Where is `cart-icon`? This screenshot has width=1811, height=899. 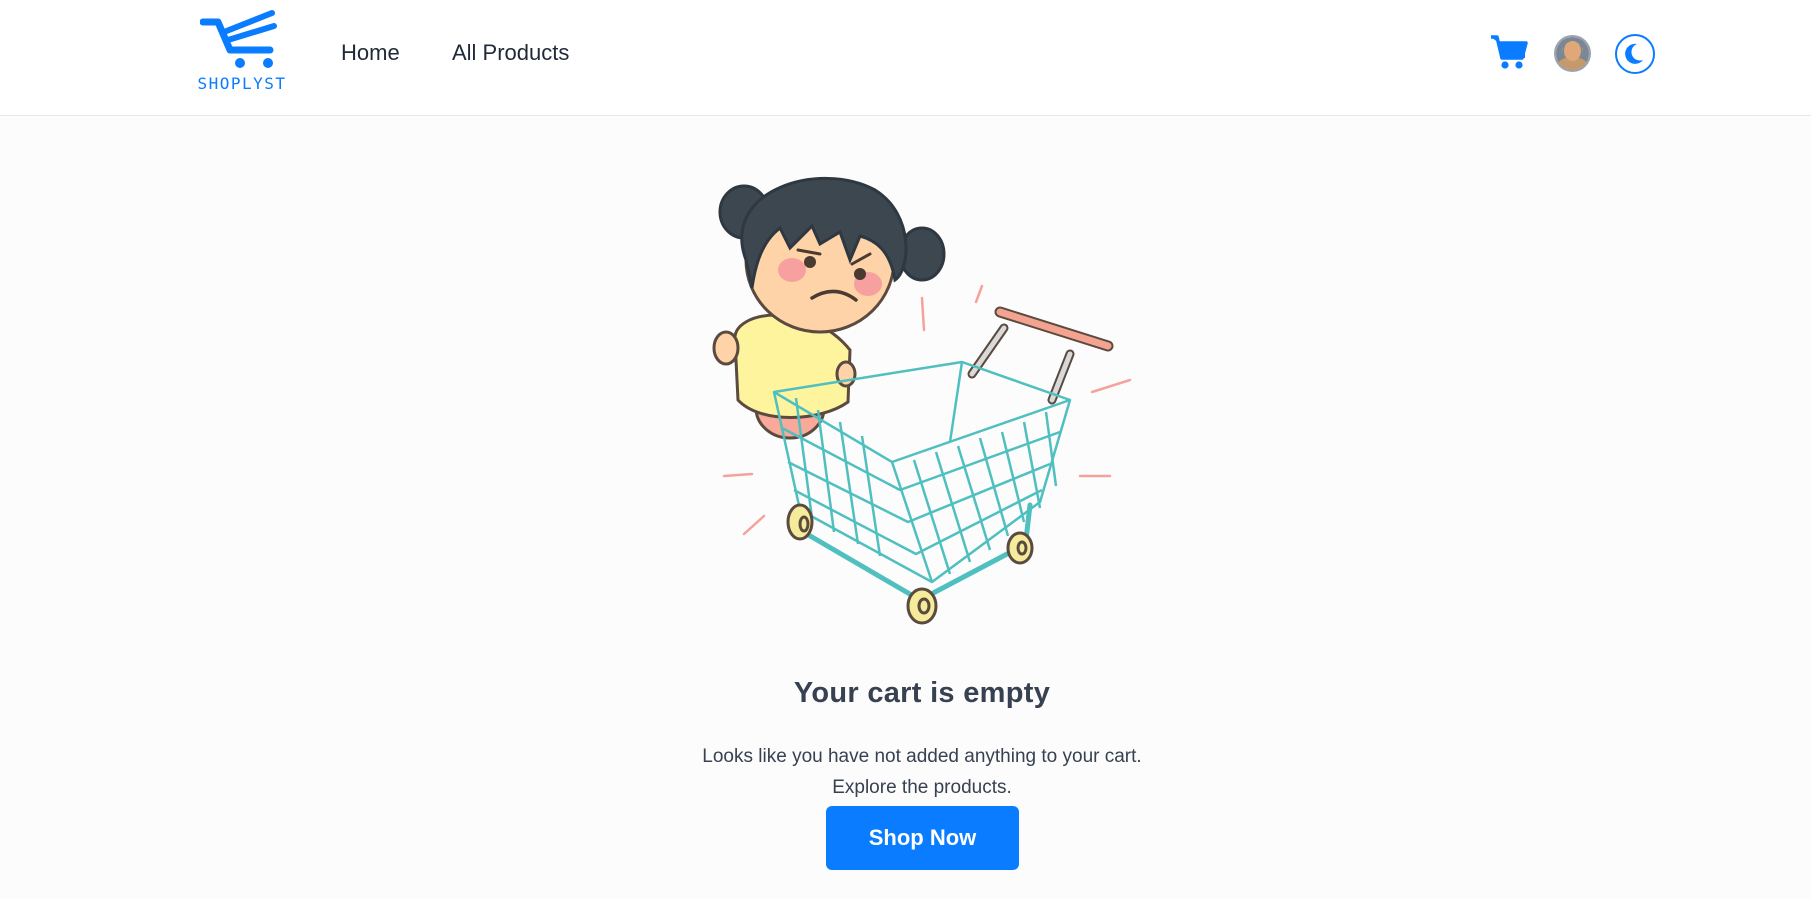 cart-icon is located at coordinates (1509, 52).